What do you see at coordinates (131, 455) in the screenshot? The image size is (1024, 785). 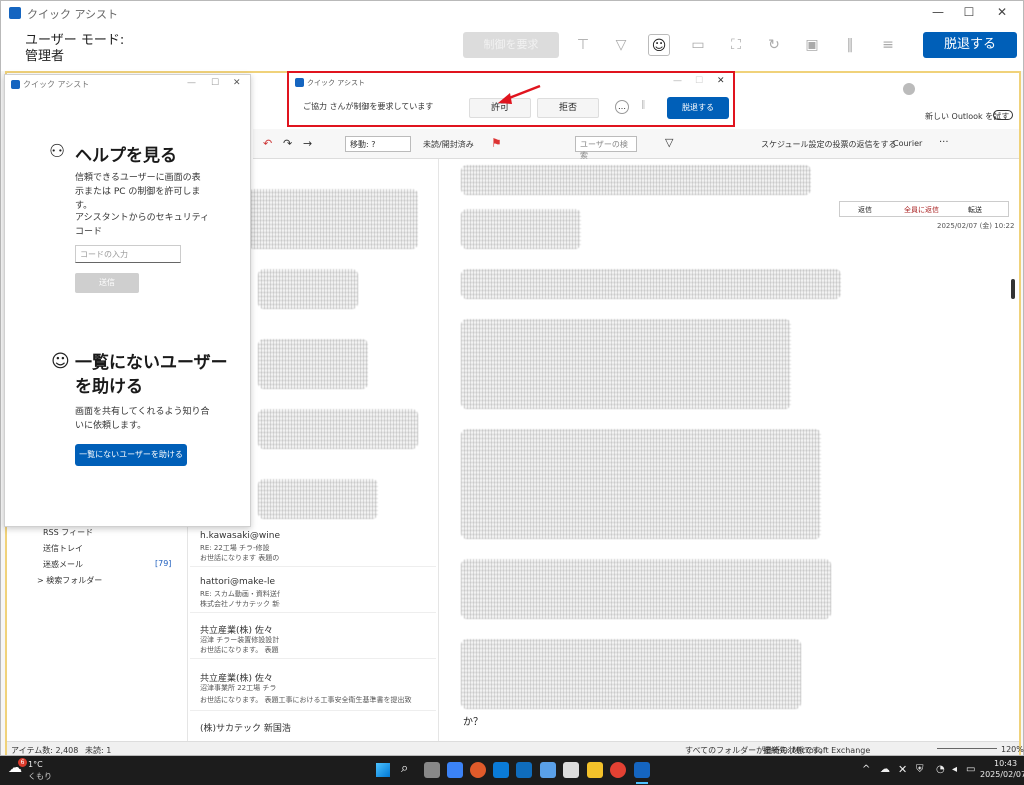 I see `help-unlisted-user-button: 一覧にないユーザーを助ける` at bounding box center [131, 455].